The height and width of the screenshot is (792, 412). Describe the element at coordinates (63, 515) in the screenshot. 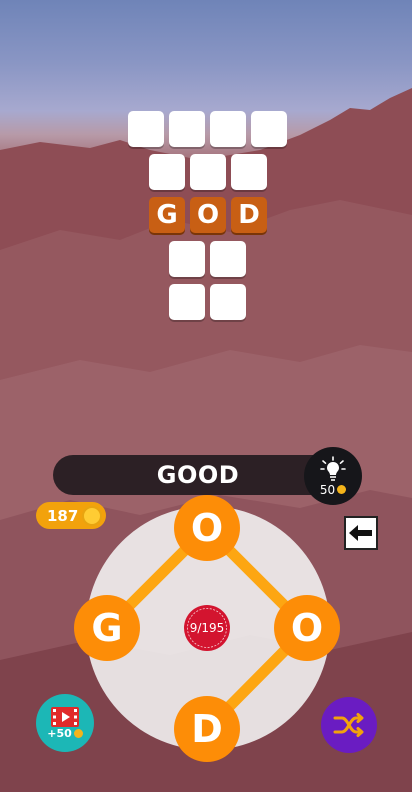

I see `coin-amount: 187` at that location.